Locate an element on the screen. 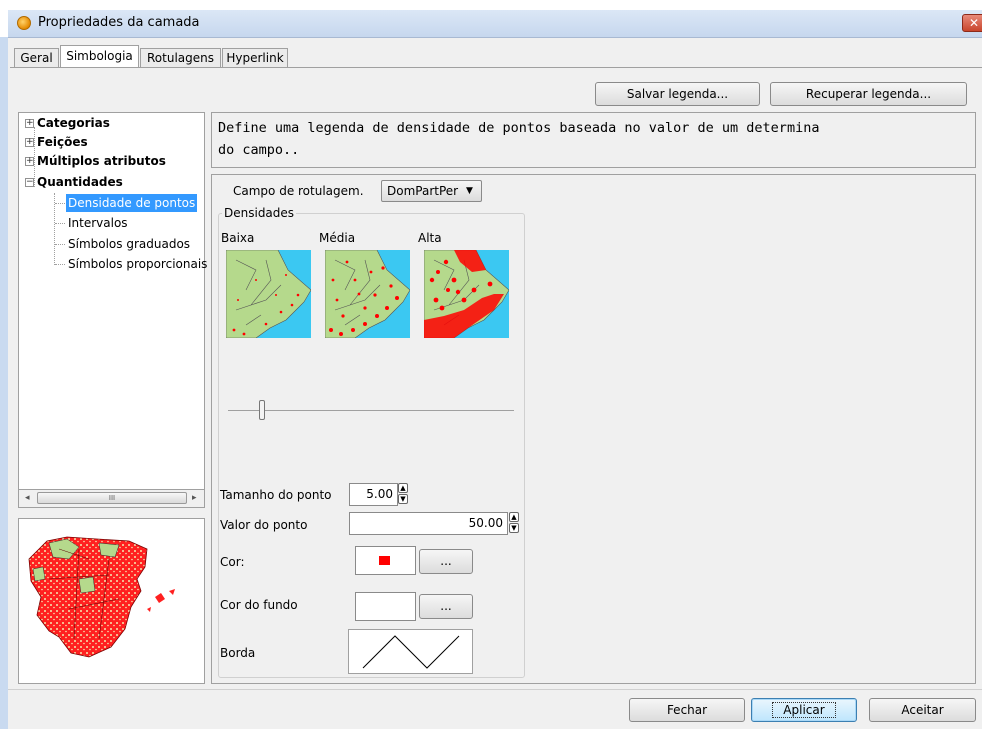  bg-color-label: Cor do fundo is located at coordinates (259, 605).